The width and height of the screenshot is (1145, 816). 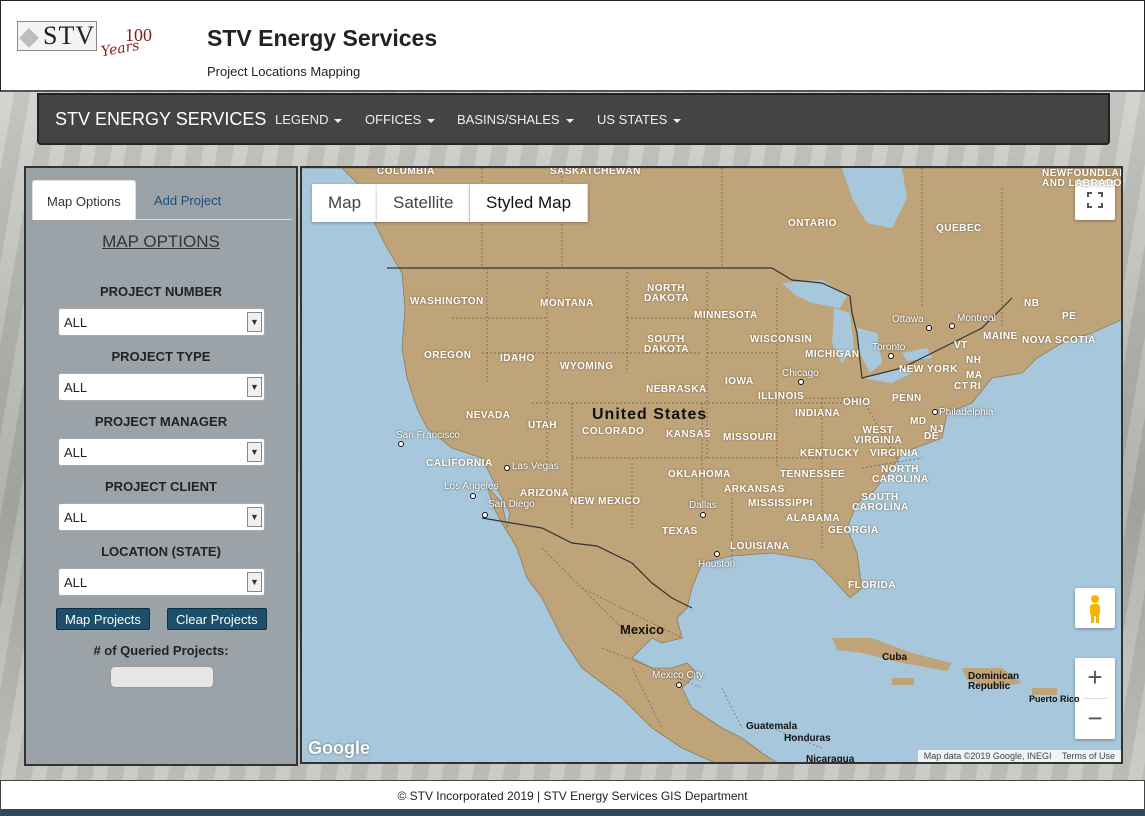 What do you see at coordinates (161, 582) in the screenshot?
I see `location-state-select: ALL ▼` at bounding box center [161, 582].